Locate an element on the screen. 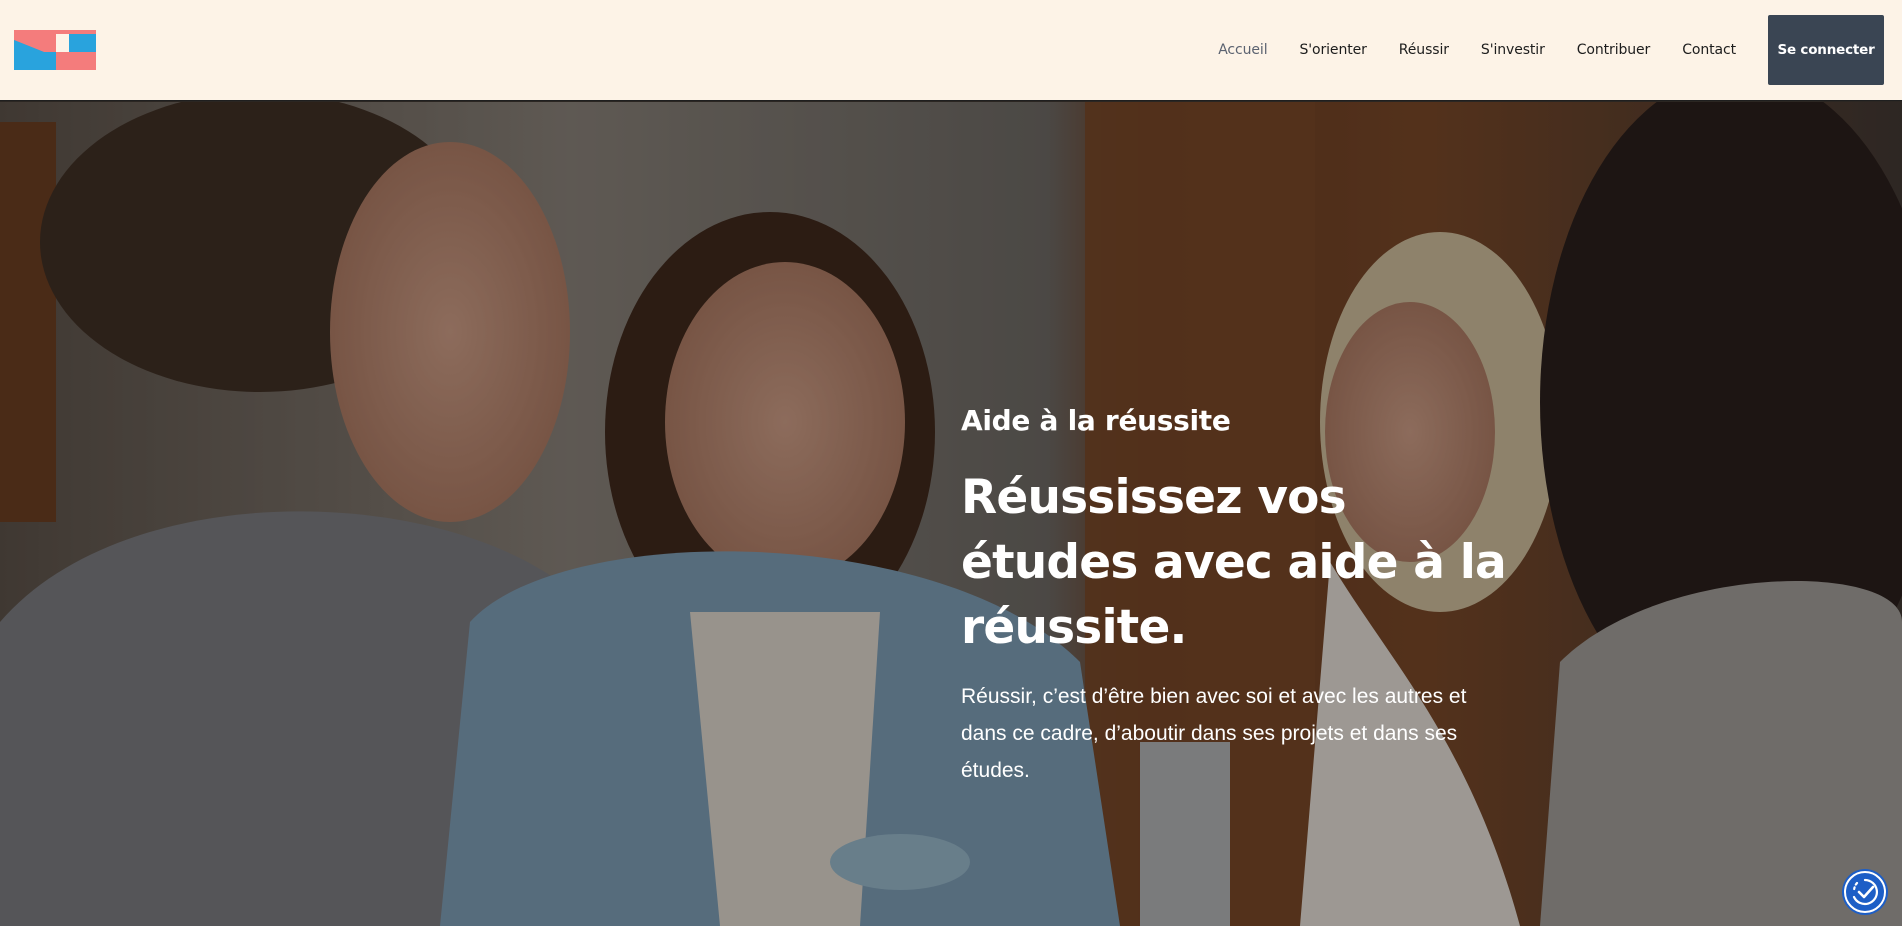 Image resolution: width=1902 pixels, height=926 pixels. nav-item-contact: Contact is located at coordinates (1709, 50).